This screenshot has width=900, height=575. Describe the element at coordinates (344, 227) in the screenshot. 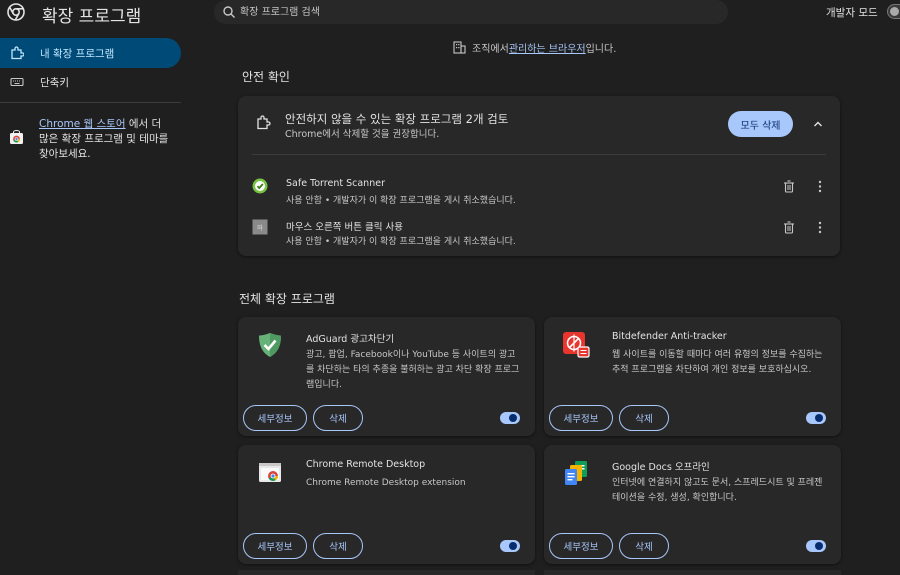

I see `flagged-extension-name: 마우스 오른쪽 버튼 클릭 사용` at that location.